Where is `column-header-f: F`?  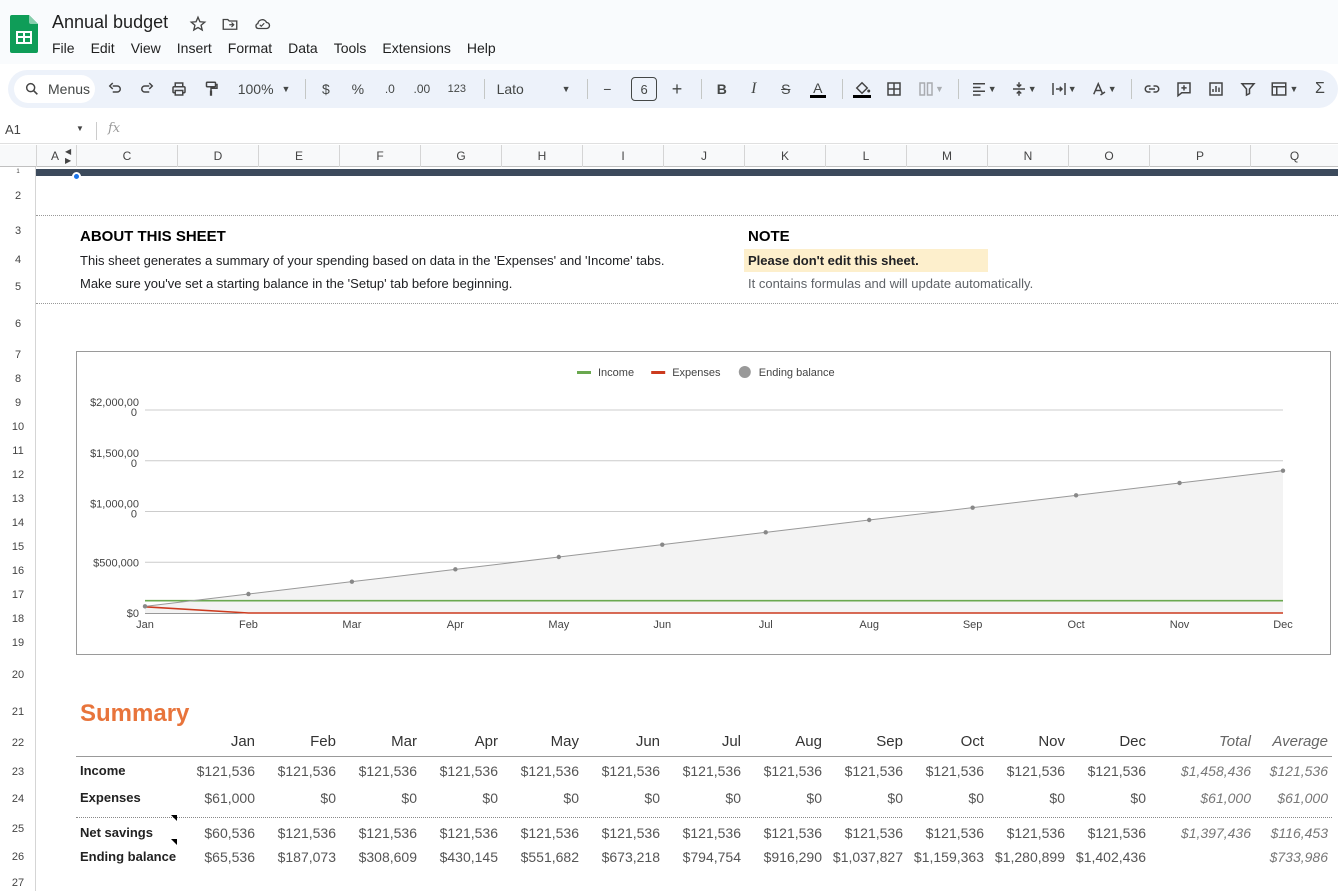 column-header-f: F is located at coordinates (379, 156).